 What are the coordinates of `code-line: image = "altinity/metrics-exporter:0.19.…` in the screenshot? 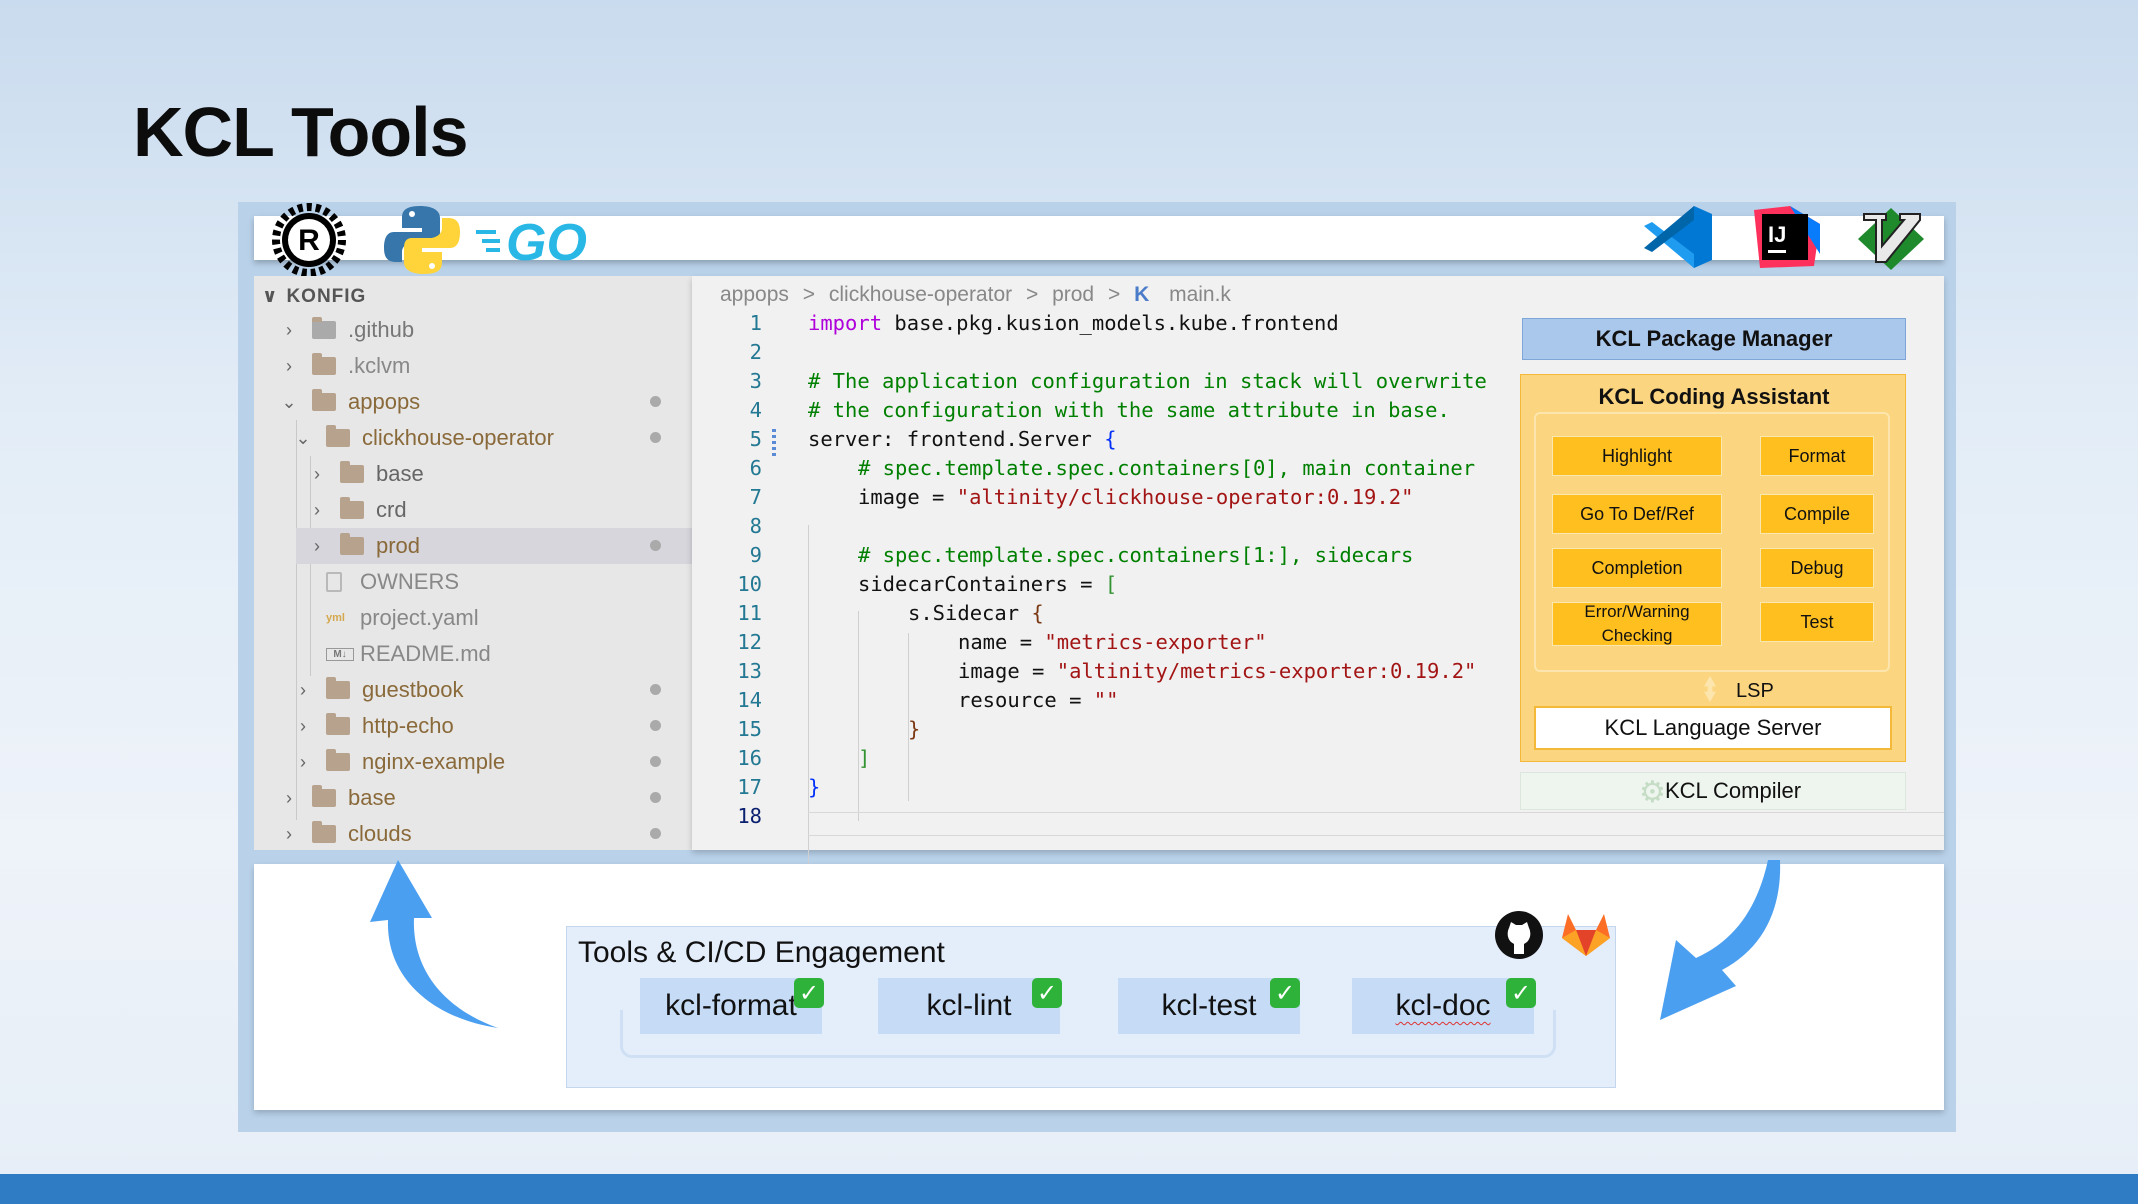 It's located at (1217, 671).